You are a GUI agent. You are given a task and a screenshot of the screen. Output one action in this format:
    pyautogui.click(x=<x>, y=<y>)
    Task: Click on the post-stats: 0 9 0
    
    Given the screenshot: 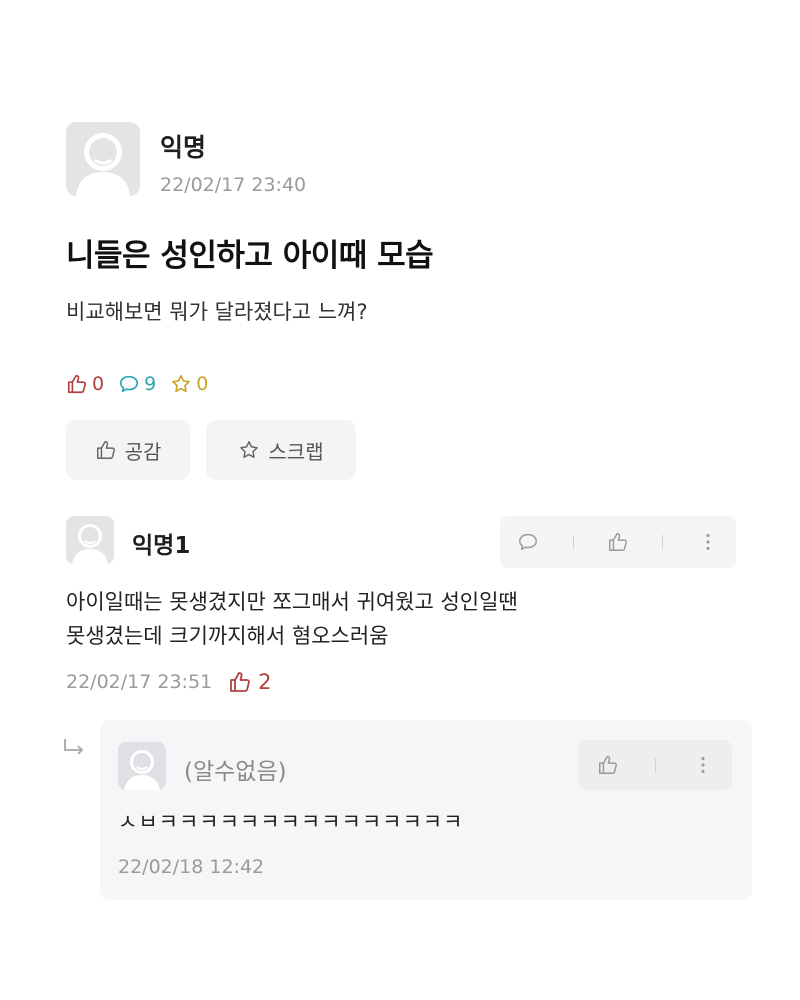 What is the action you would take?
    pyautogui.click(x=144, y=384)
    